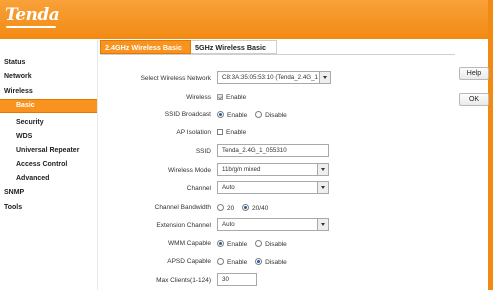 The height and width of the screenshot is (290, 493). What do you see at coordinates (183, 280) in the screenshot?
I see `max-clients-label: Max Clients(1-124)` at bounding box center [183, 280].